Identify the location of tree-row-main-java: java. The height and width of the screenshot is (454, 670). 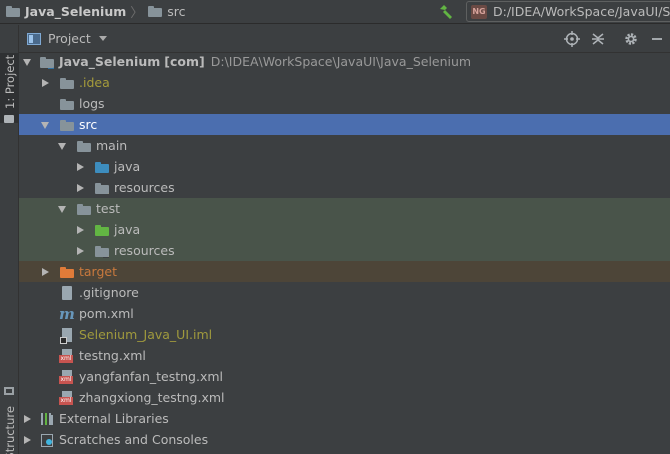
(344, 166).